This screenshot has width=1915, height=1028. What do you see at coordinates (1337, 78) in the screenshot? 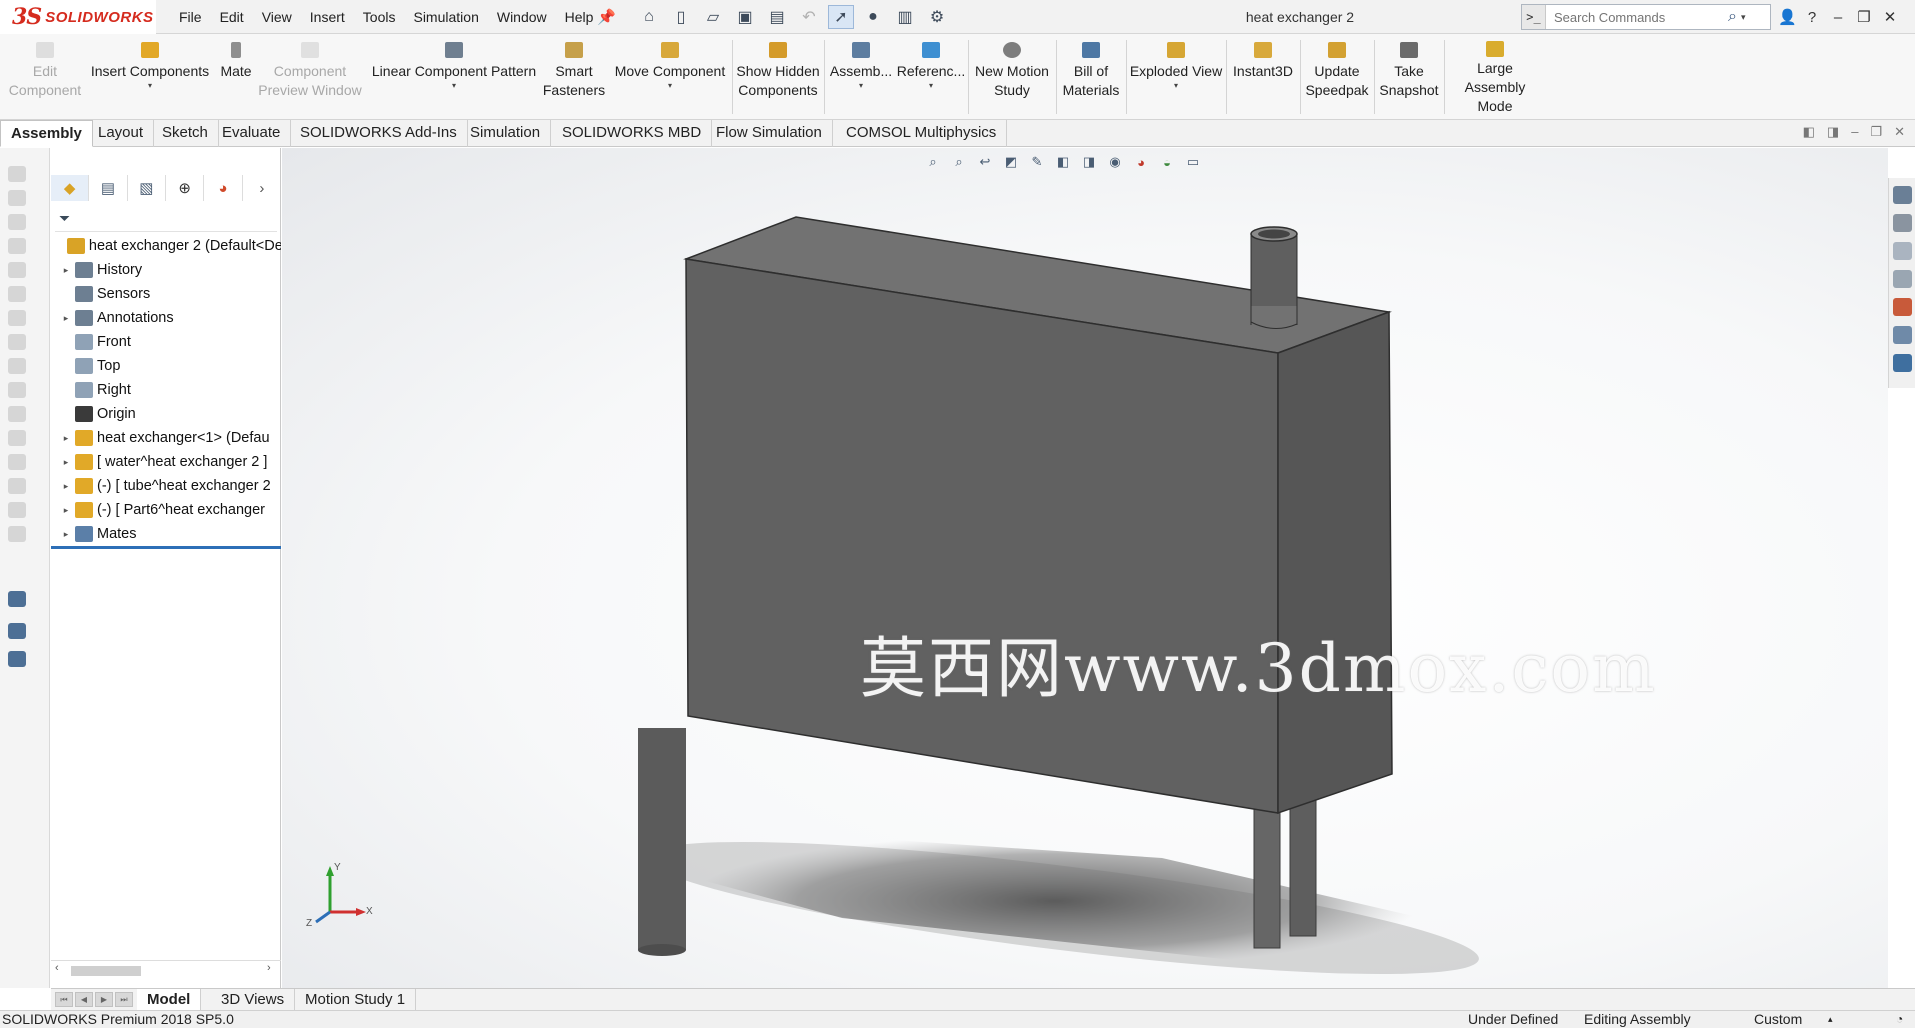
I see `update-speedpak-button: Update Speedpak` at bounding box center [1337, 78].